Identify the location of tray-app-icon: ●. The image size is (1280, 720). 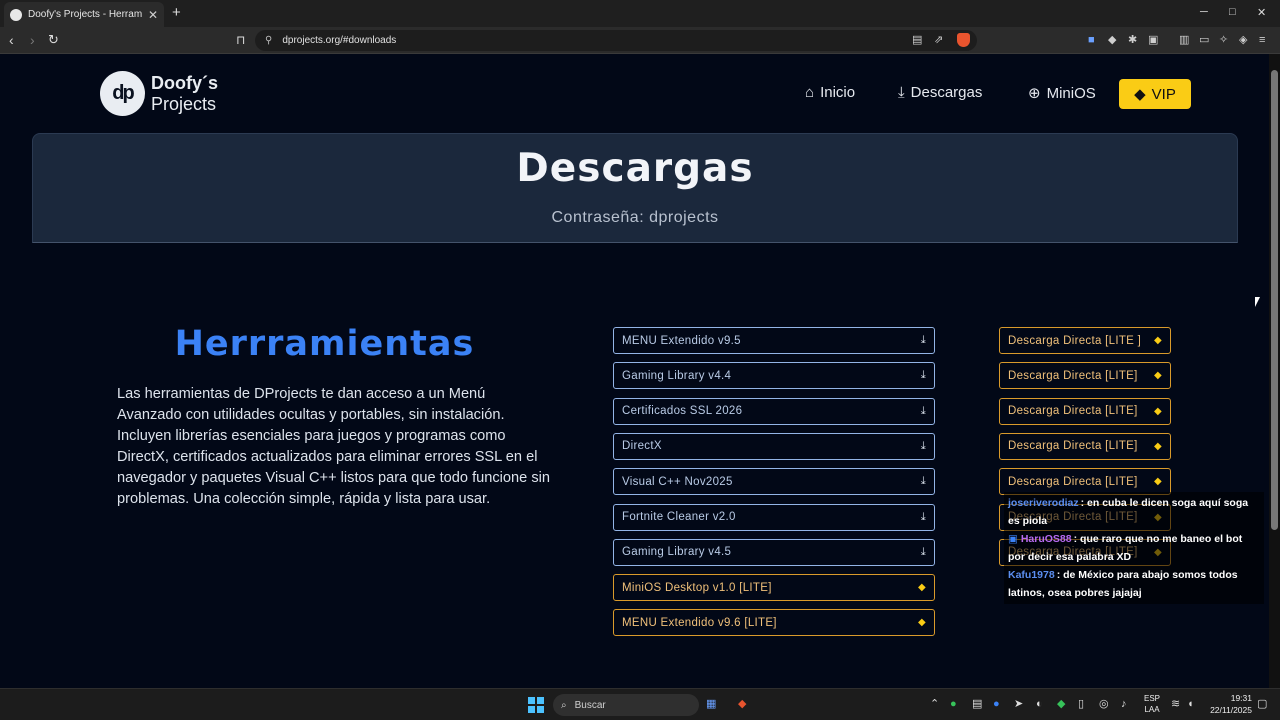
(996, 704).